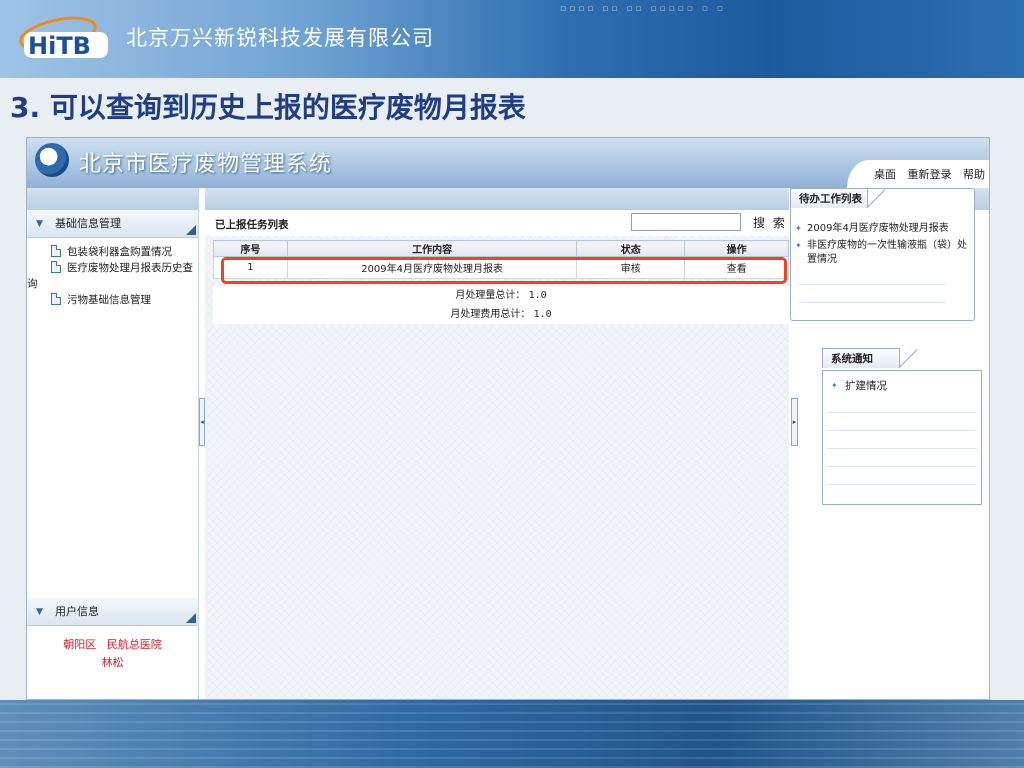  Describe the element at coordinates (250, 267) in the screenshot. I see `cell-index: 1` at that location.